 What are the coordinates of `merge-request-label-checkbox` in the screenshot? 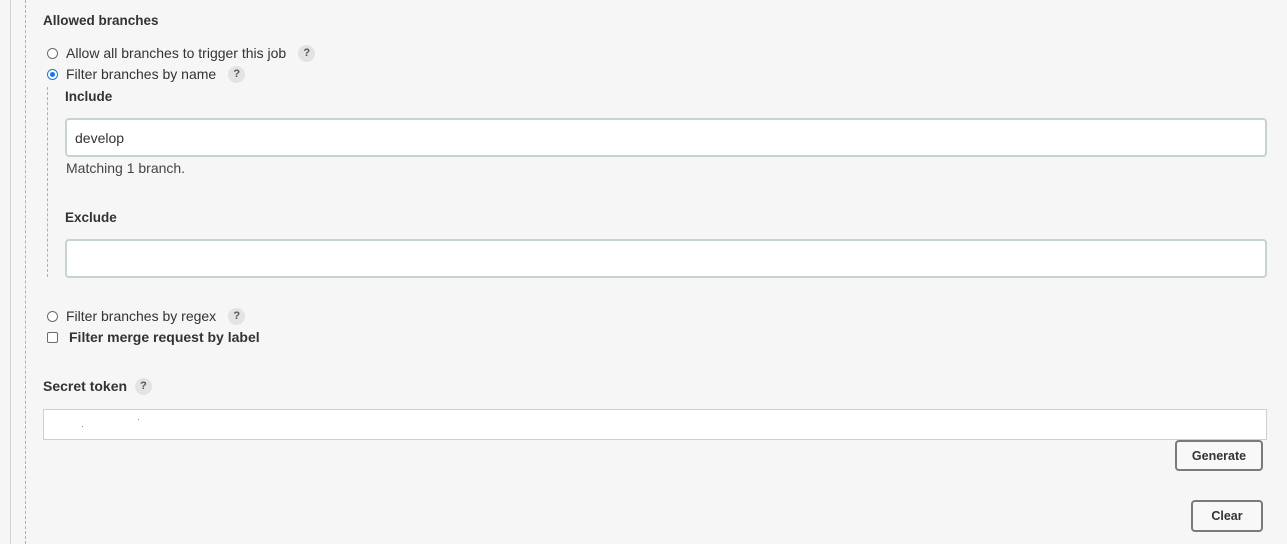 It's located at (52, 337).